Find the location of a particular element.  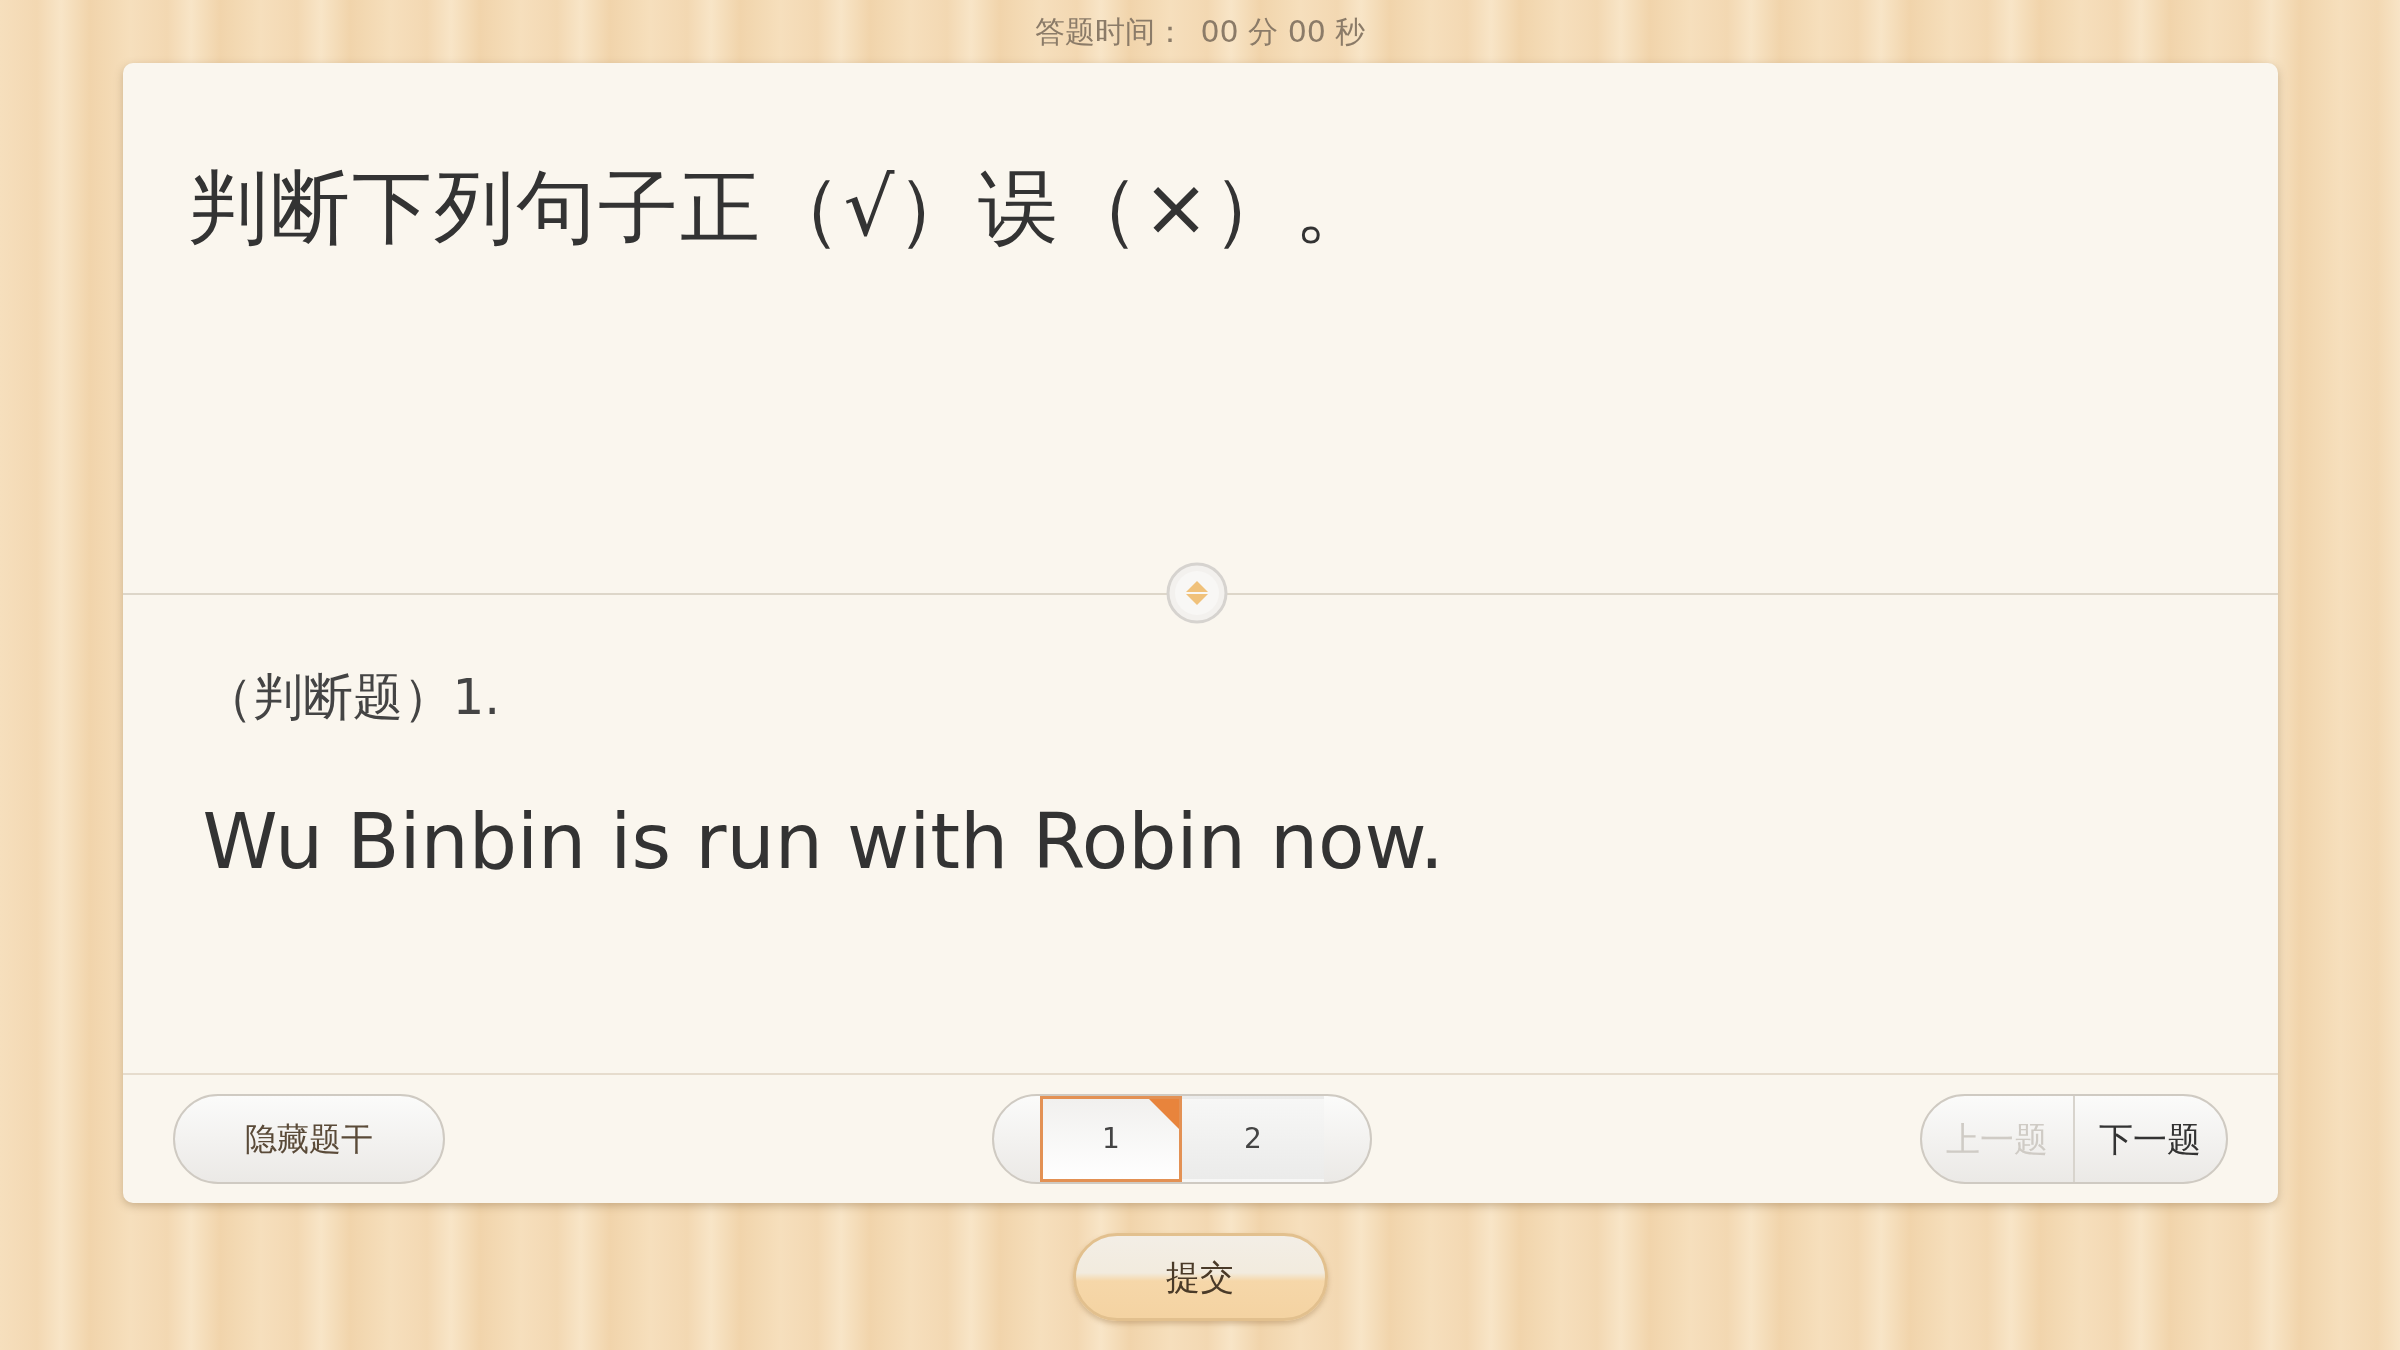

question-text: Wu Binbin is run with Robin now. is located at coordinates (823, 842).